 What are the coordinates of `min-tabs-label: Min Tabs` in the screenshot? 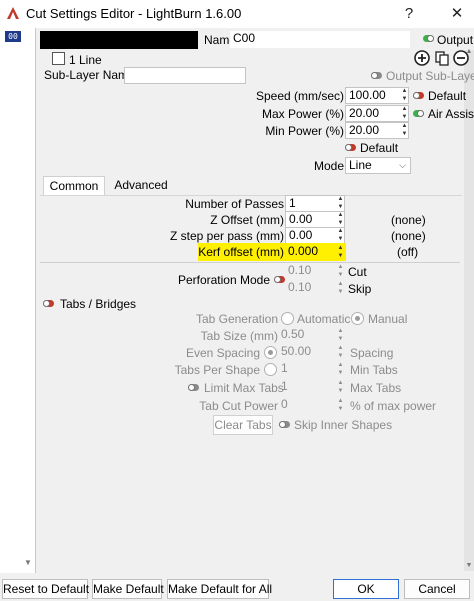 It's located at (374, 370).